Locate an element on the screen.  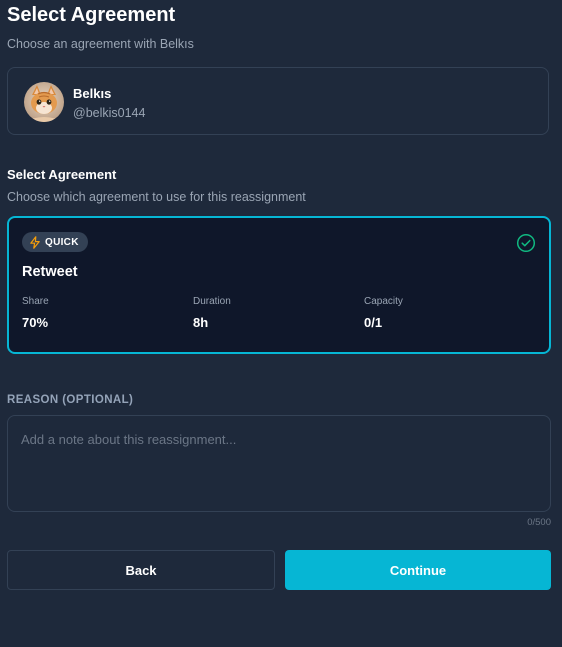
reason-label: REASON (OPTIONAL) is located at coordinates (70, 400).